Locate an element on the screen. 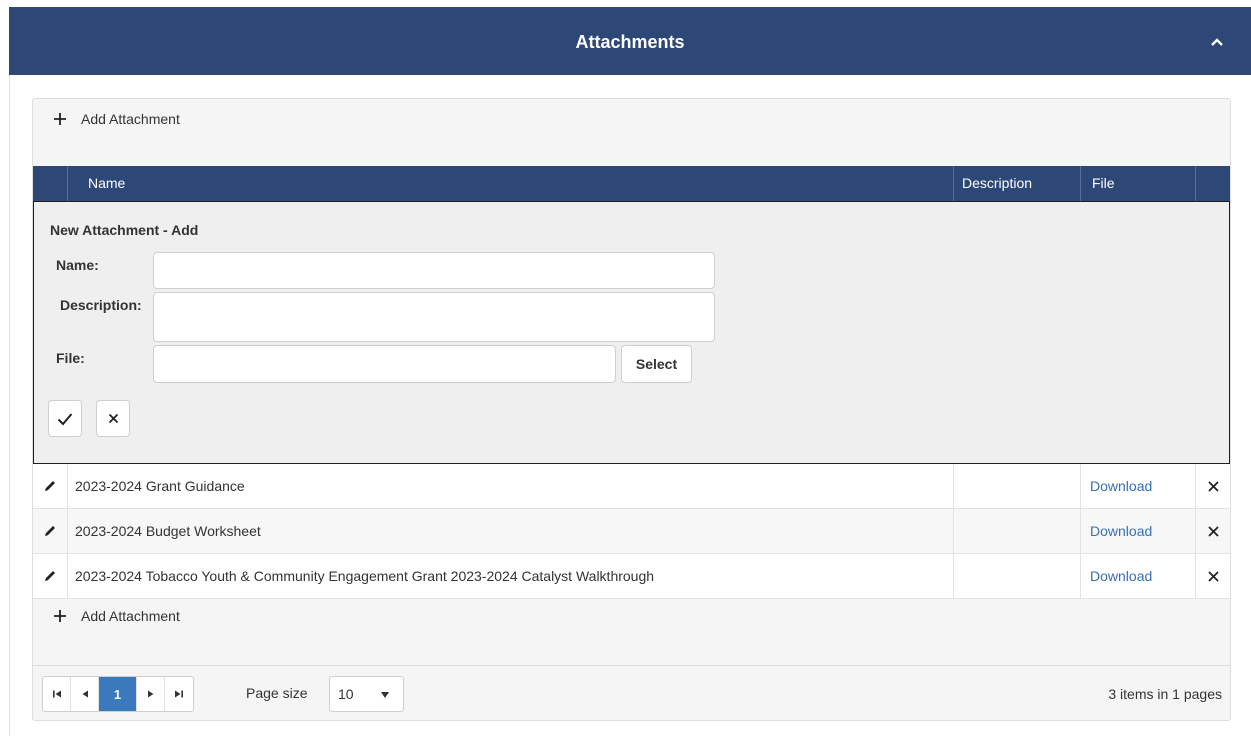 The image size is (1251, 736). add-attachment-button-bottom: Add Attachment is located at coordinates (116, 616).